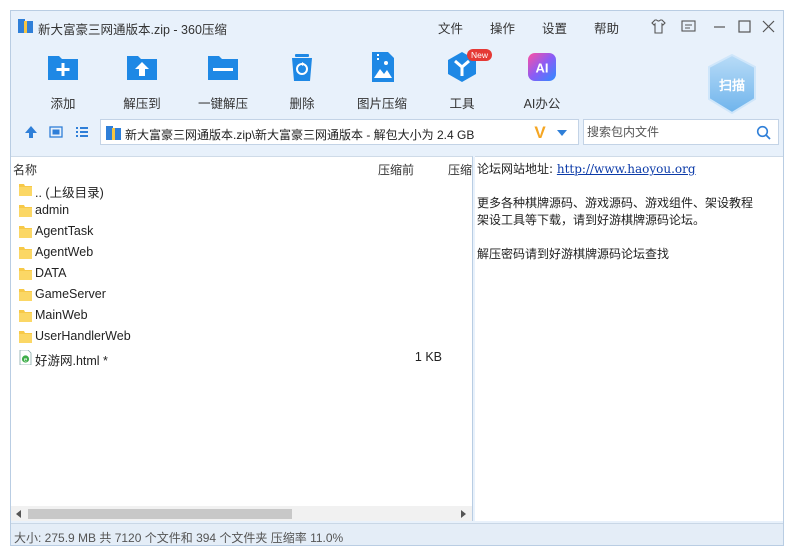 The width and height of the screenshot is (794, 556). What do you see at coordinates (515, 169) in the screenshot?
I see `forum-address-label: 论坛网站地址:` at bounding box center [515, 169].